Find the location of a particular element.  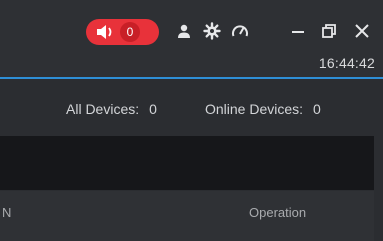

online-devices-count: Online Devices: 0 is located at coordinates (263, 109).